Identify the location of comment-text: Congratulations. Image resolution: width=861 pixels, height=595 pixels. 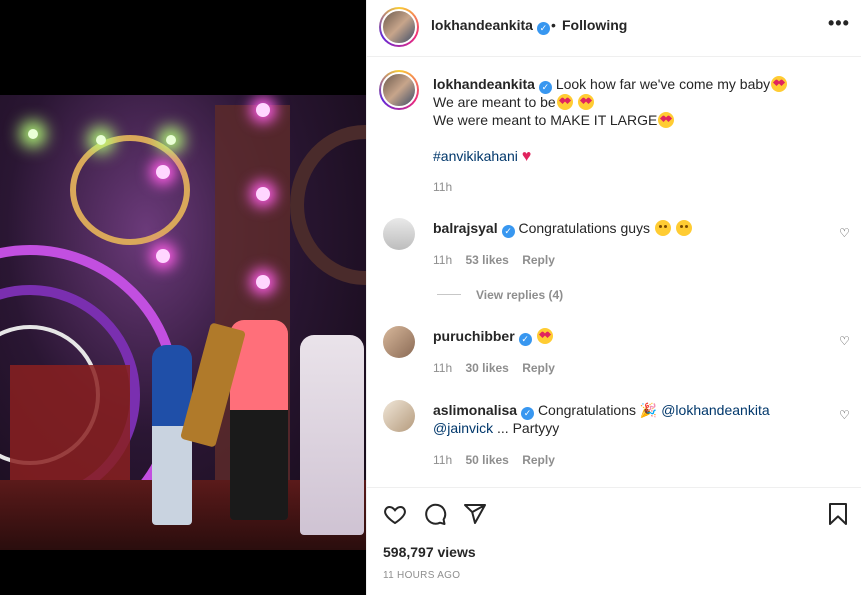
(586, 410).